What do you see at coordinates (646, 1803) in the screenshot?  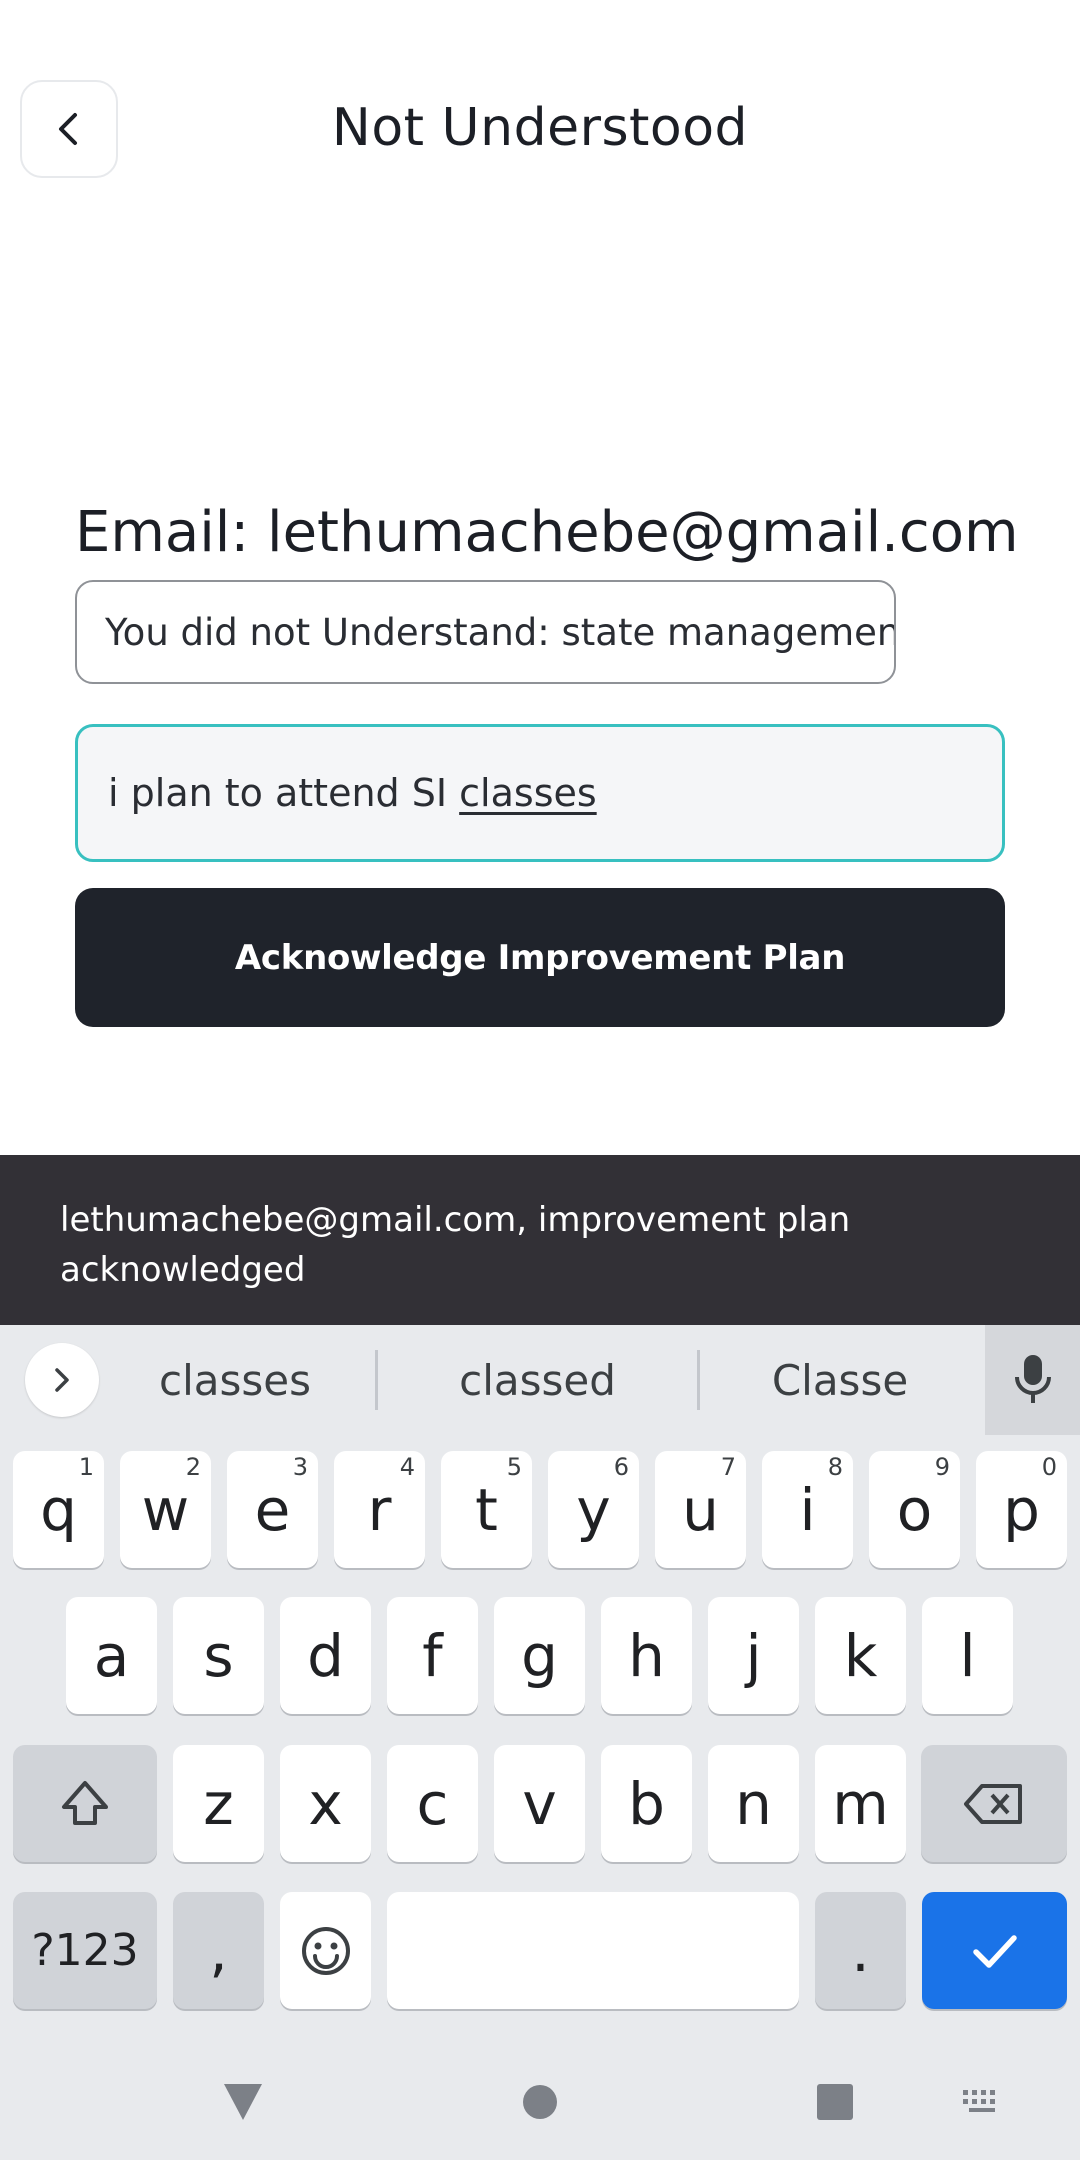 I see `key-b: b` at bounding box center [646, 1803].